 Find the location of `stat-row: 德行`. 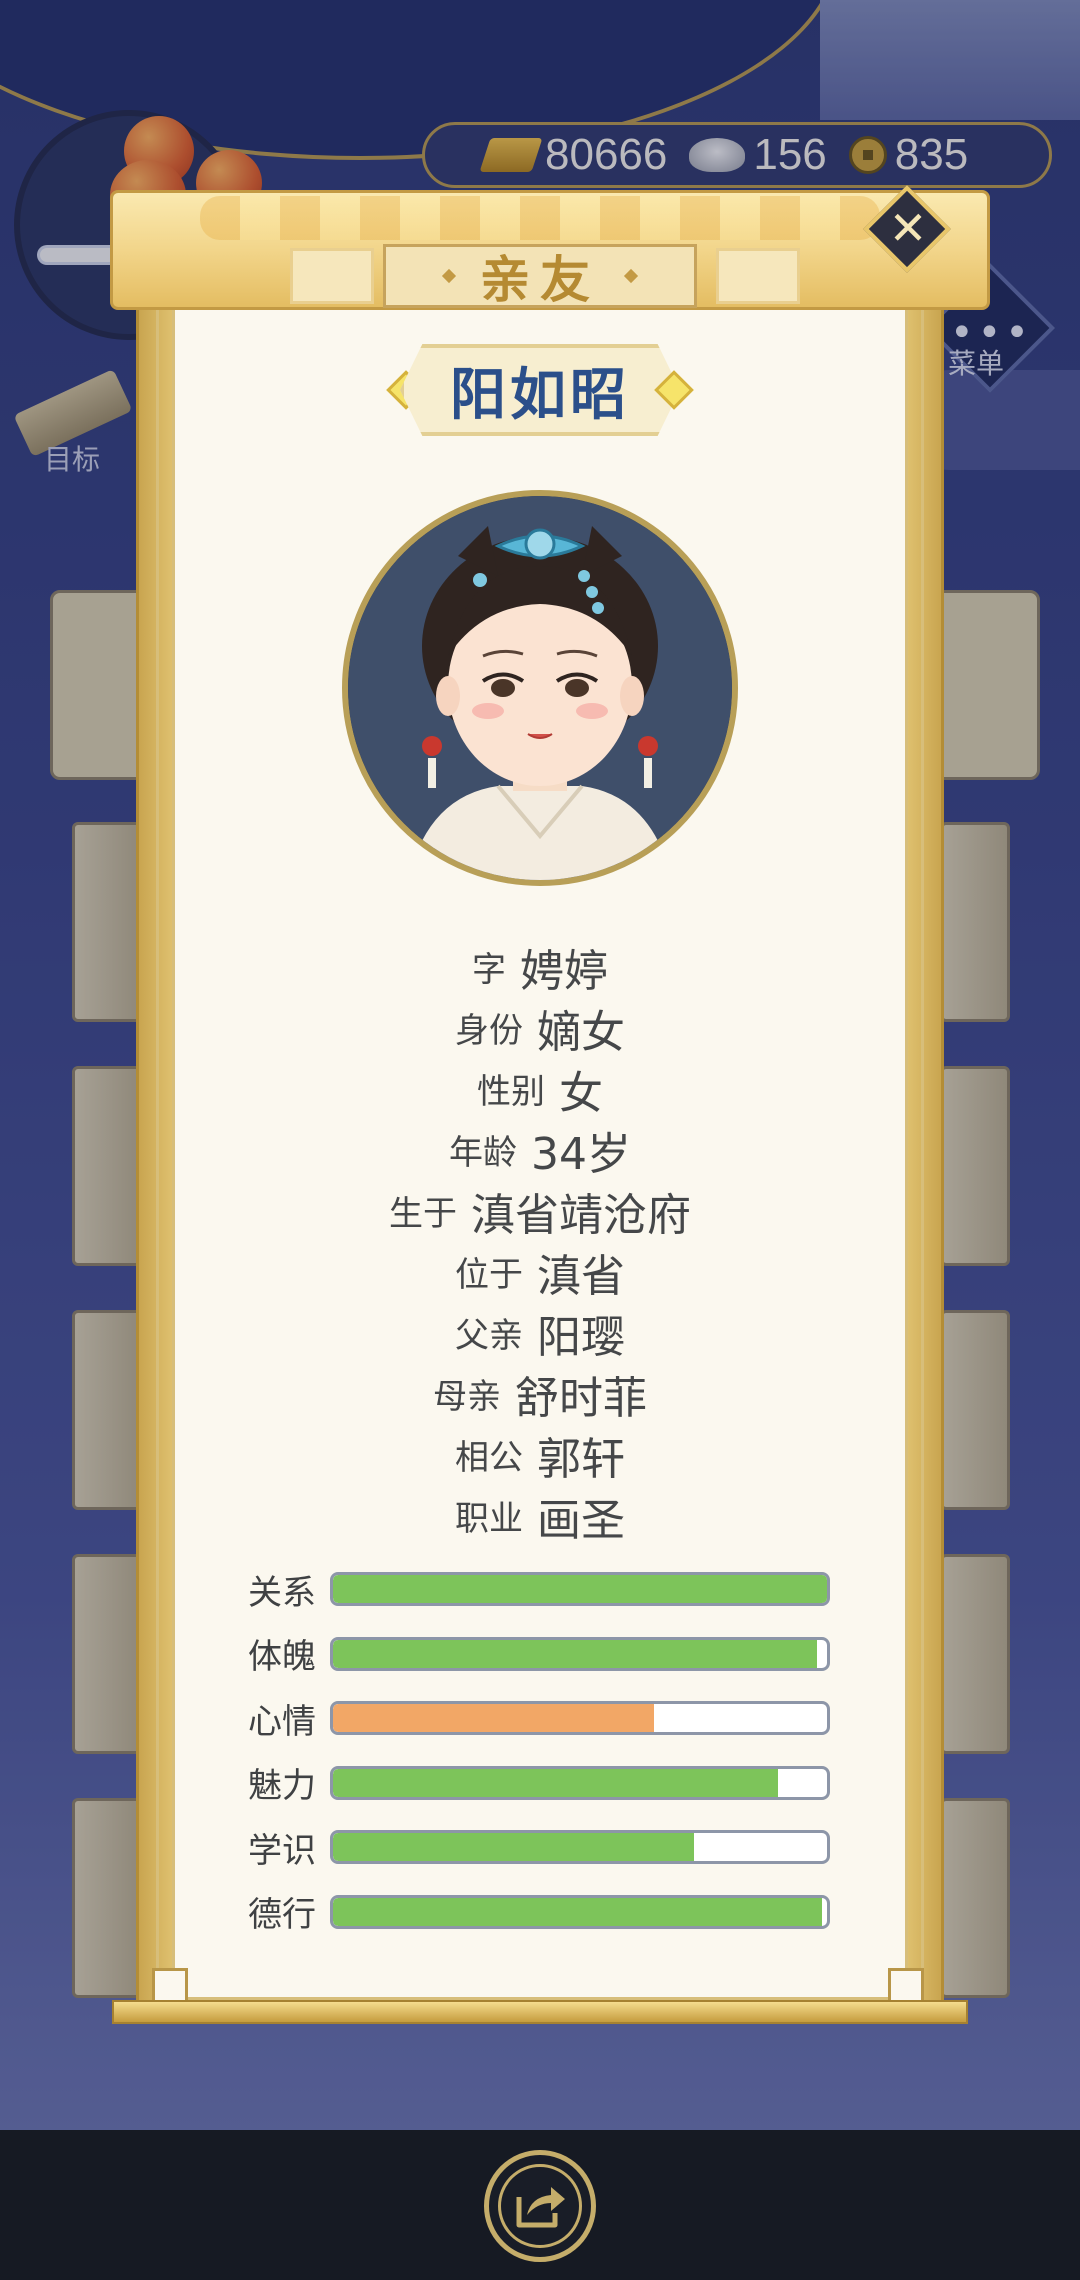

stat-row: 德行 is located at coordinates (543, 1912).